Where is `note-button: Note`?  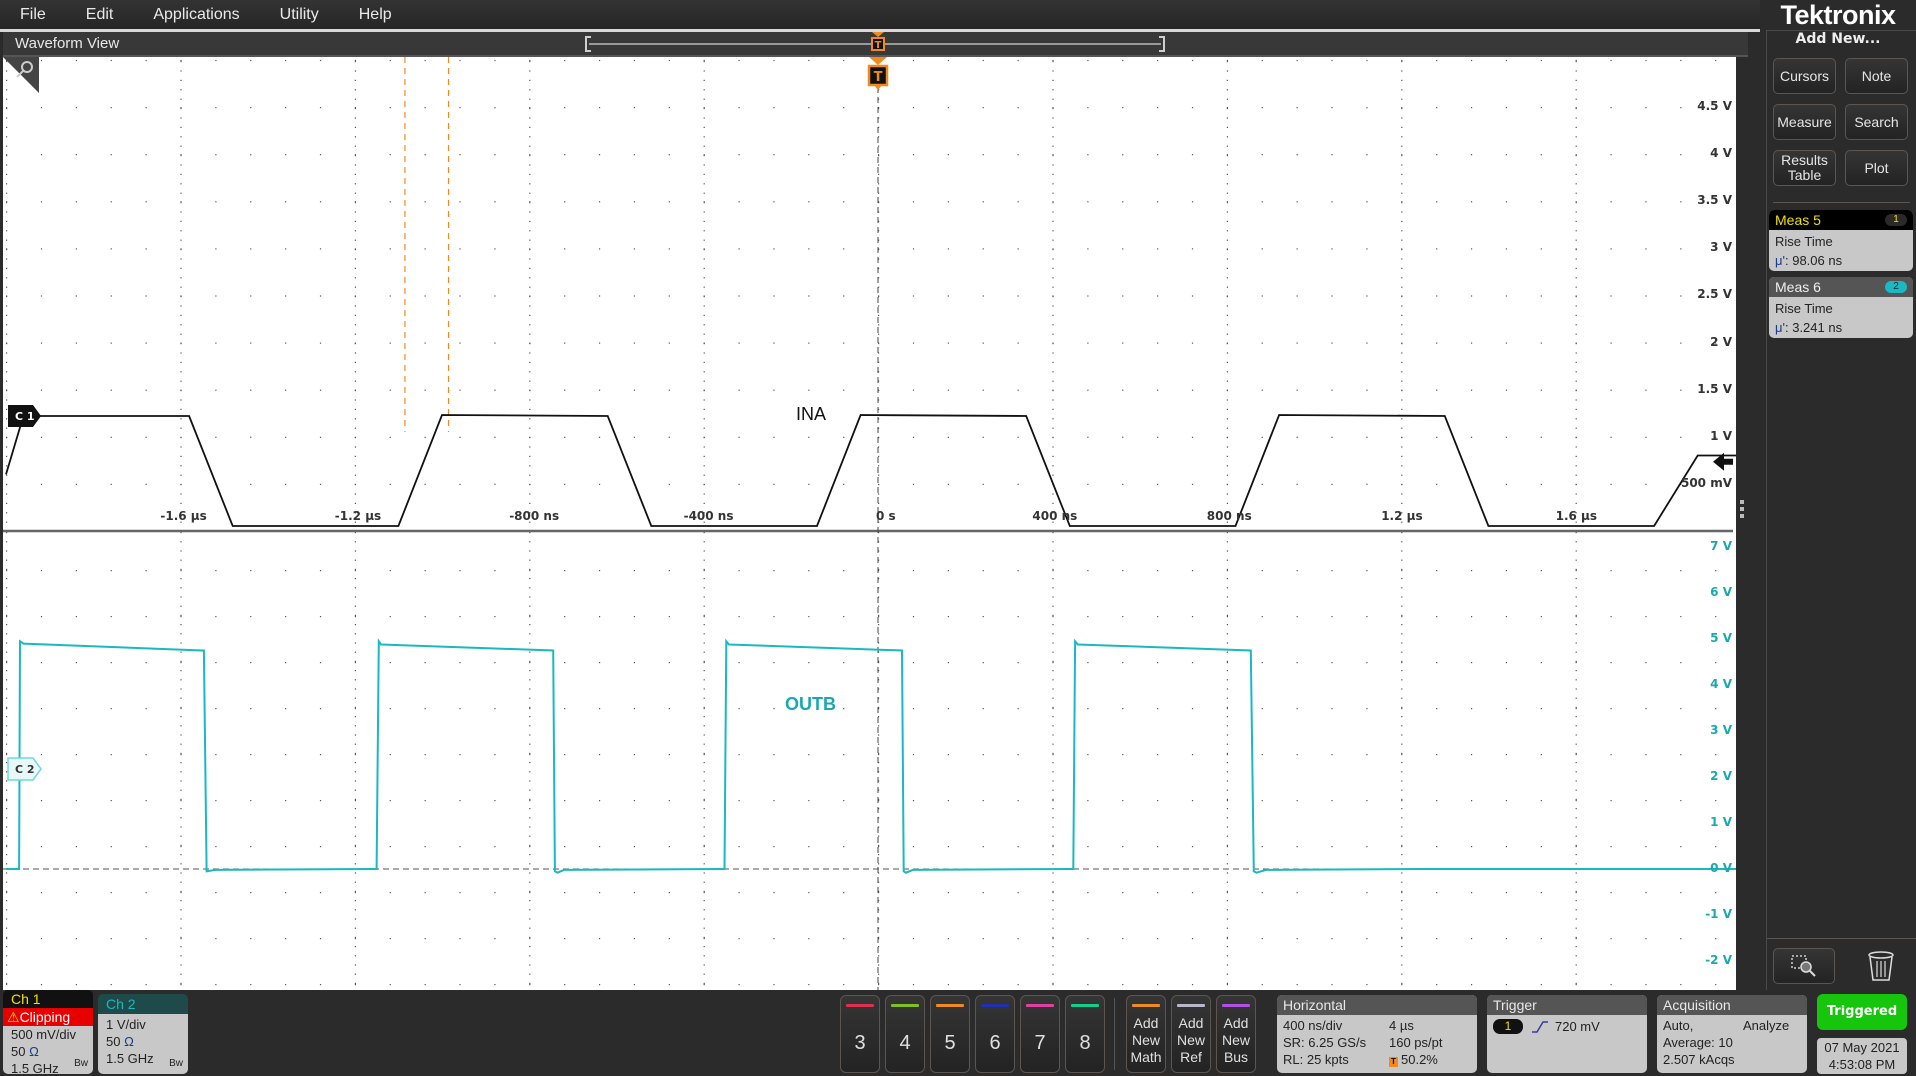
note-button: Note is located at coordinates (1876, 76).